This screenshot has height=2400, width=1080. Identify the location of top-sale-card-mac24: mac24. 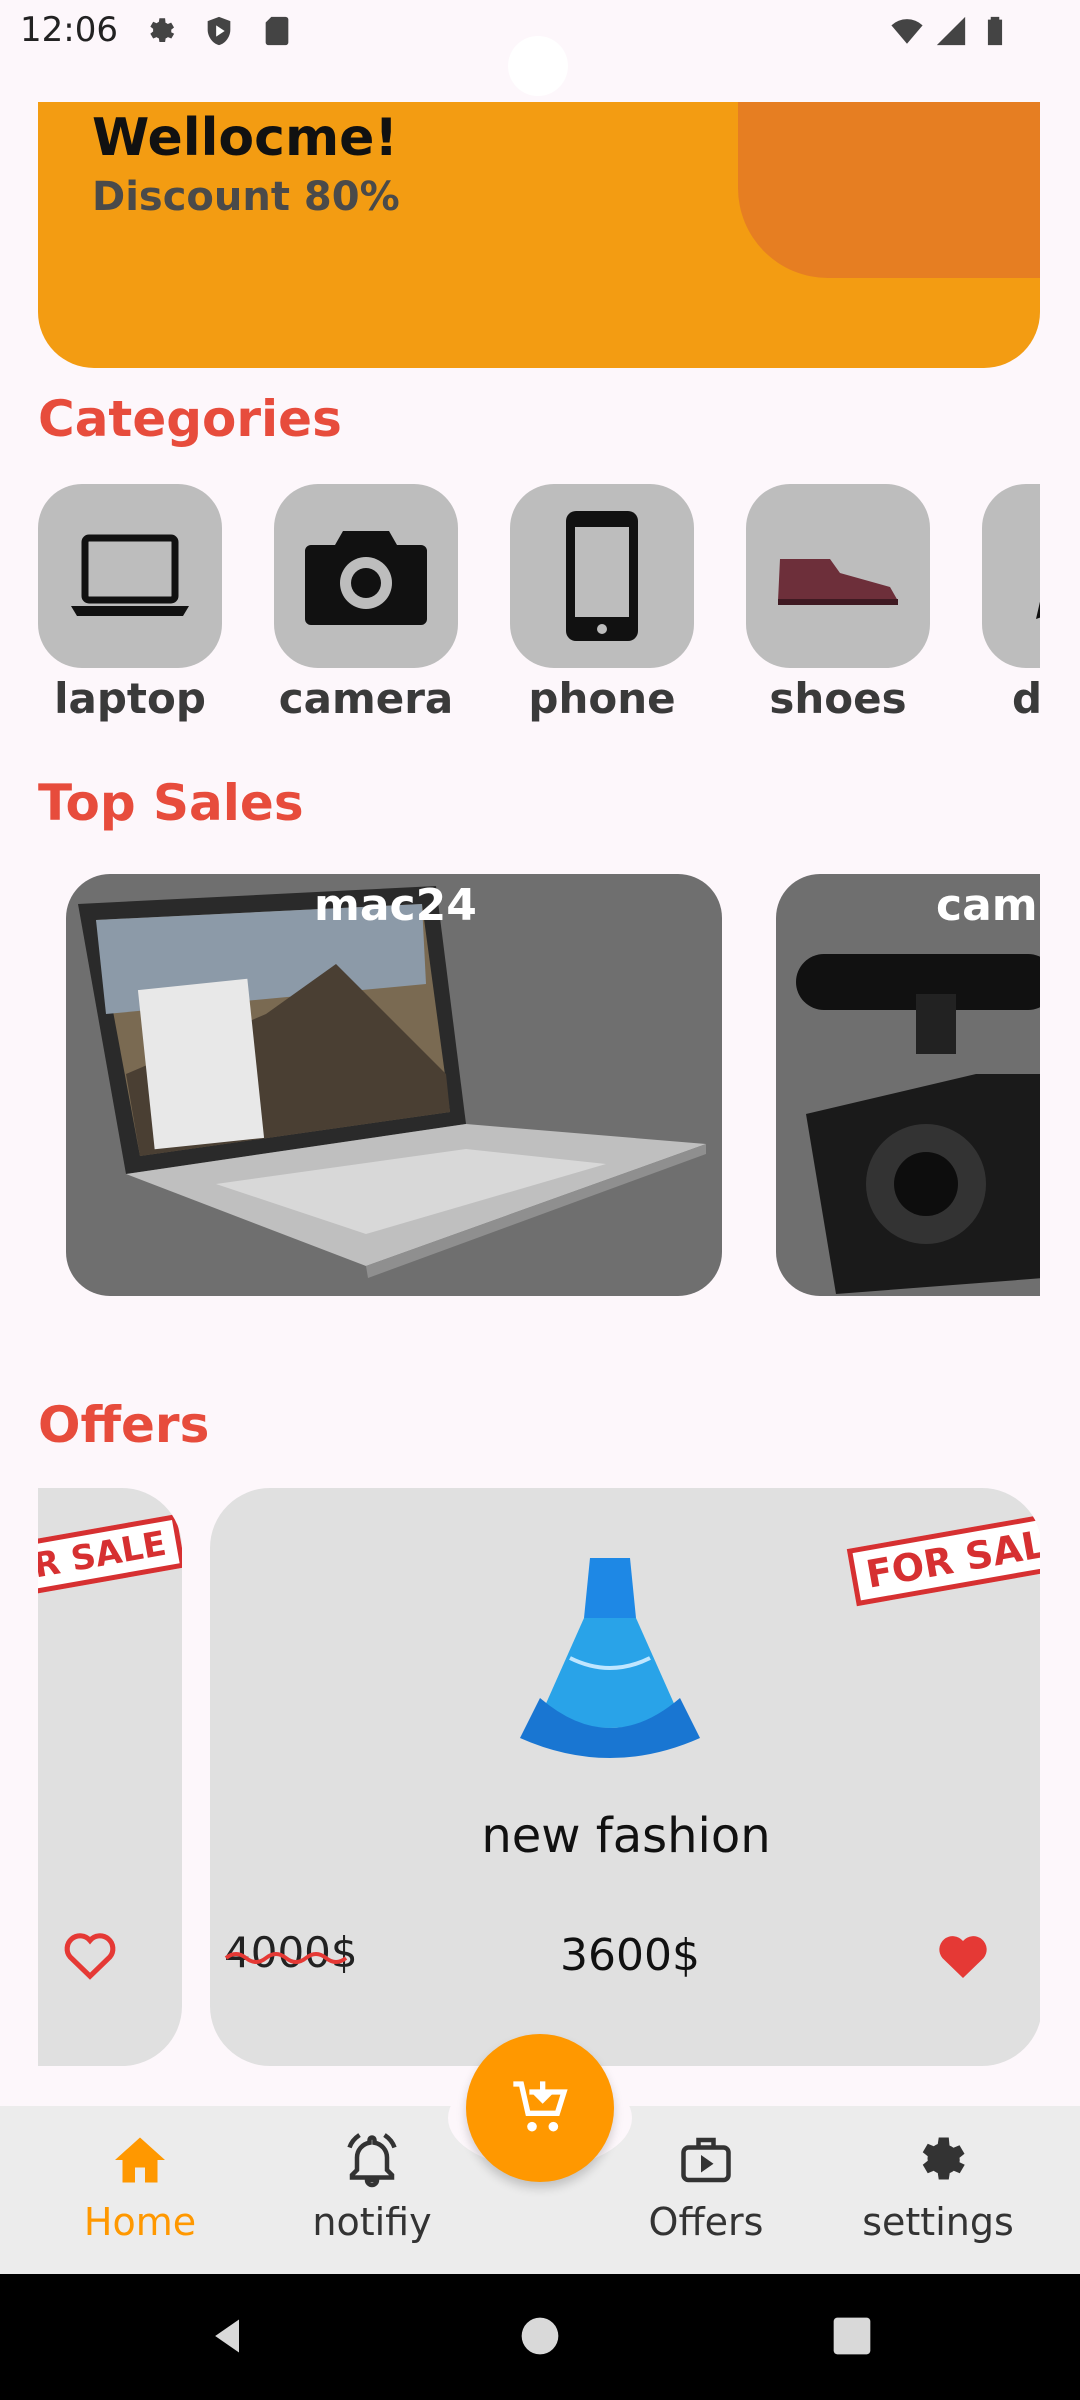
(394, 1085).